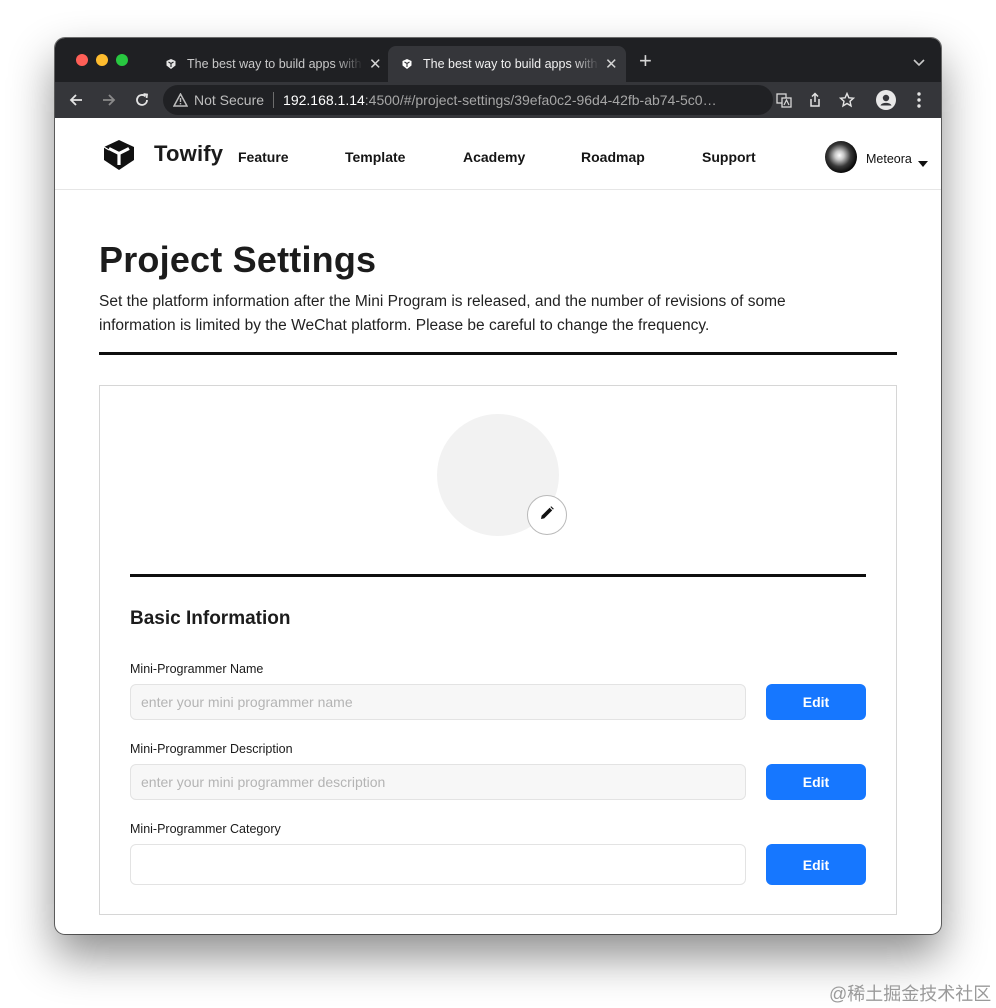 This screenshot has height=1008, width=996. Describe the element at coordinates (815, 100) in the screenshot. I see `share-icon` at that location.